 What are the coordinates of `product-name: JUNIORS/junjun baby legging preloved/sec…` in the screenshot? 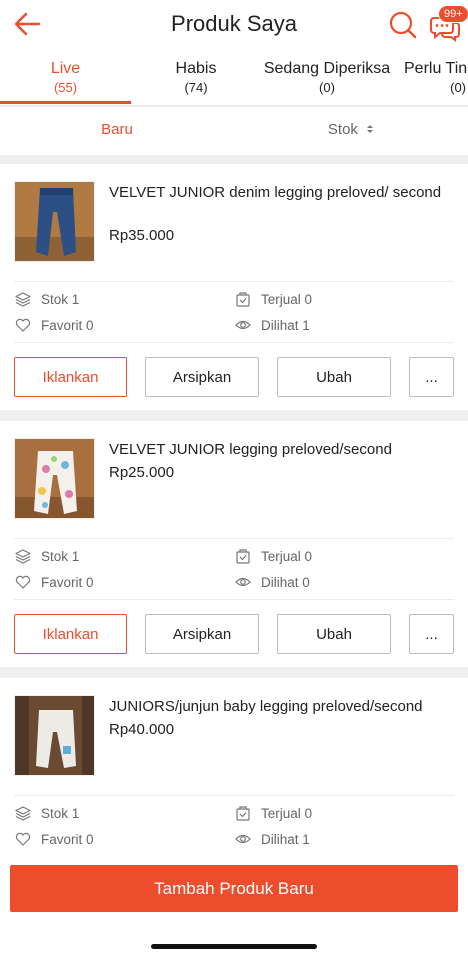 It's located at (279, 706).